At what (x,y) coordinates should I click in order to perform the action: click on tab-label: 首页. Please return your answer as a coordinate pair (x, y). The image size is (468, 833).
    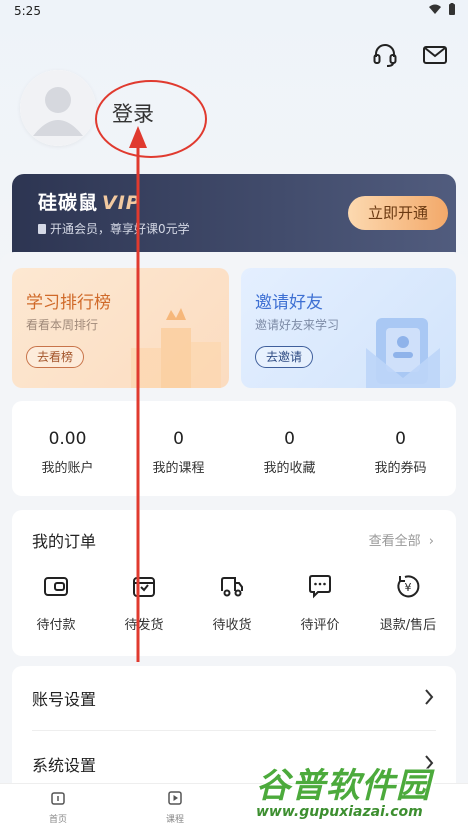
    Looking at the image, I should click on (57, 820).